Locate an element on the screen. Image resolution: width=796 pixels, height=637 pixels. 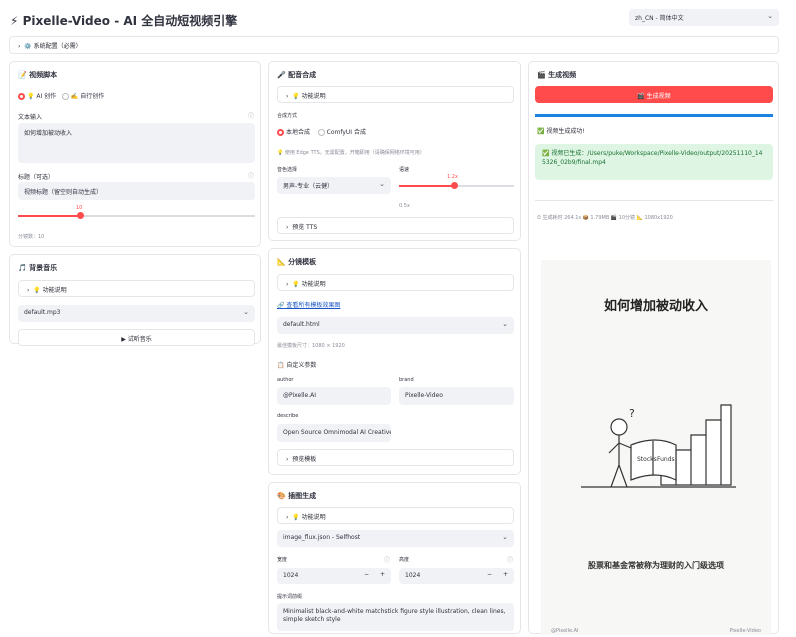
voice-label: 音色选择 is located at coordinates (287, 170).